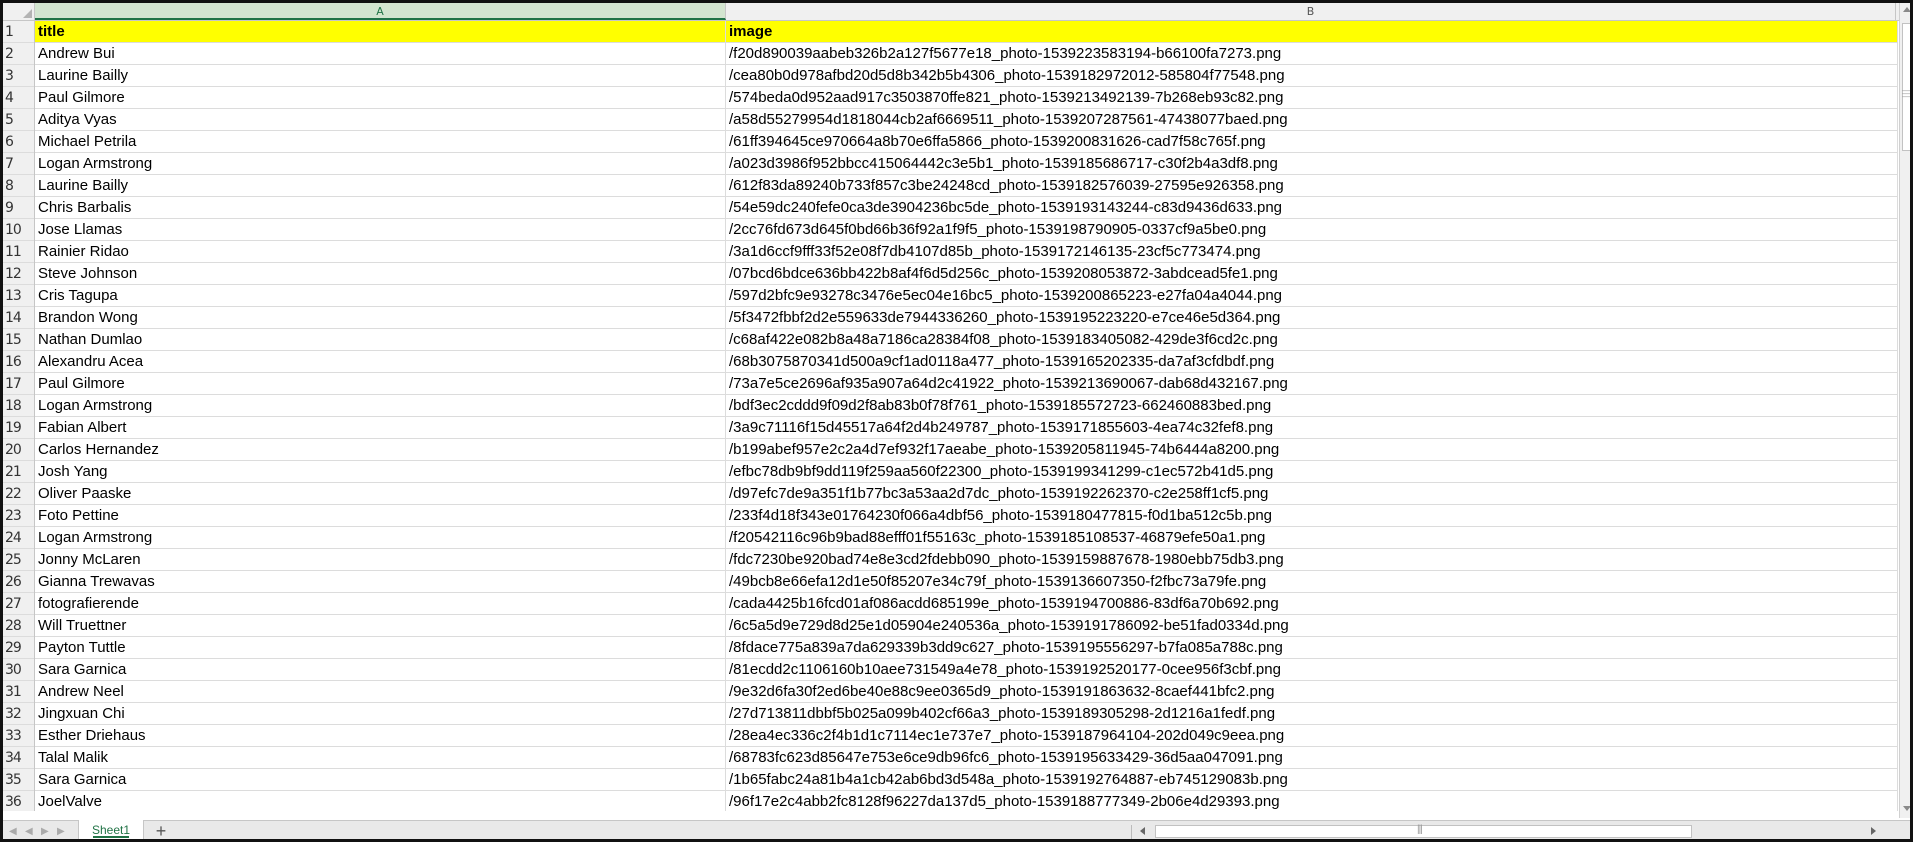 The width and height of the screenshot is (1913, 842). What do you see at coordinates (18, 340) in the screenshot?
I see `row-number: 15` at bounding box center [18, 340].